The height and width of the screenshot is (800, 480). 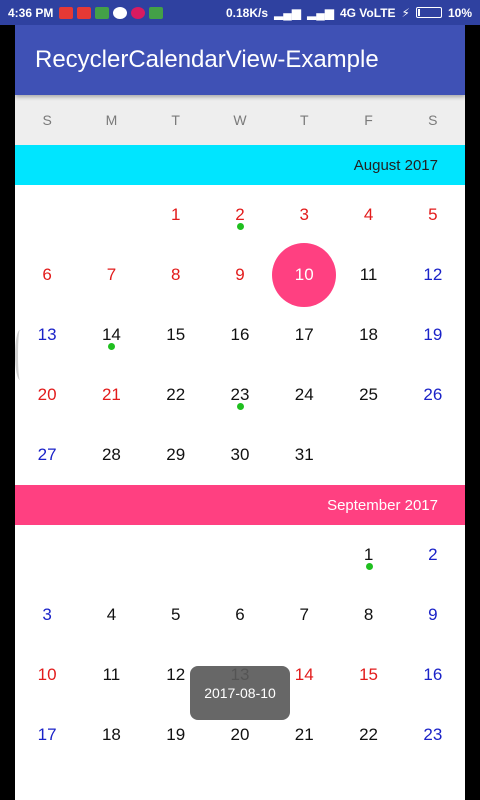 What do you see at coordinates (395, 165) in the screenshot?
I see `month-label: August 2017` at bounding box center [395, 165].